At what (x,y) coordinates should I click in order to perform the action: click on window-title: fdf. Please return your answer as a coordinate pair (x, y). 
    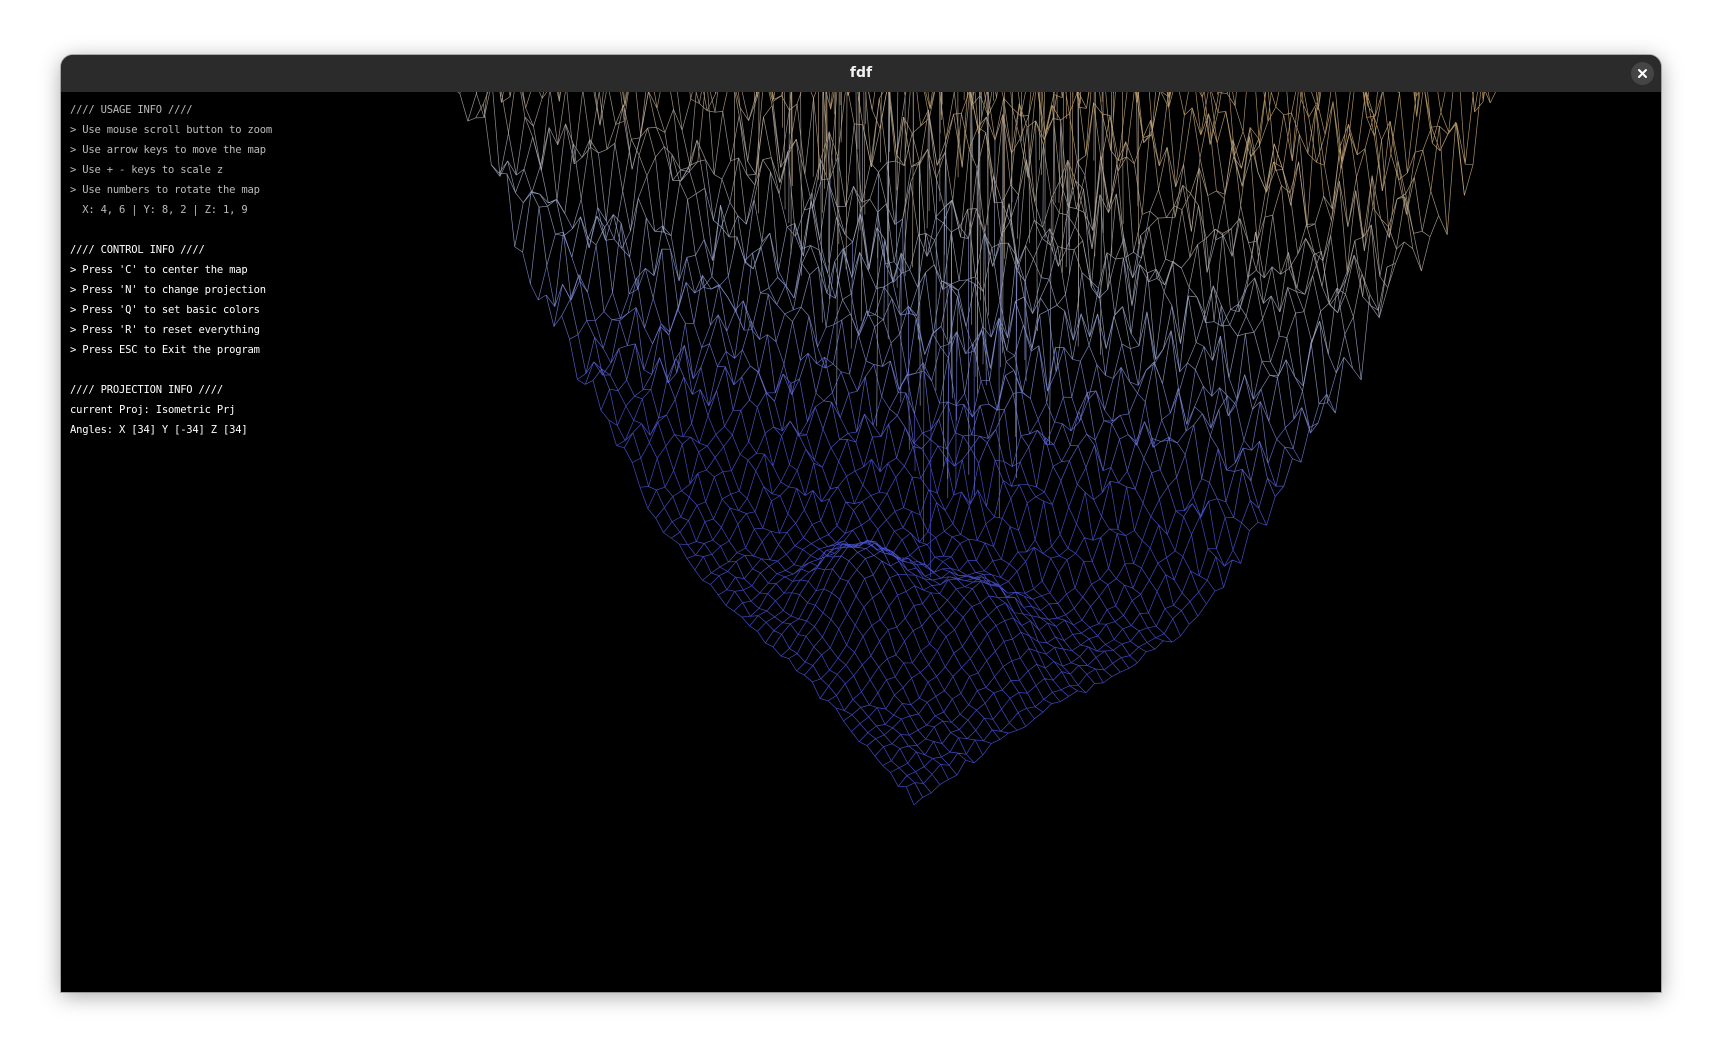
    Looking at the image, I should click on (861, 73).